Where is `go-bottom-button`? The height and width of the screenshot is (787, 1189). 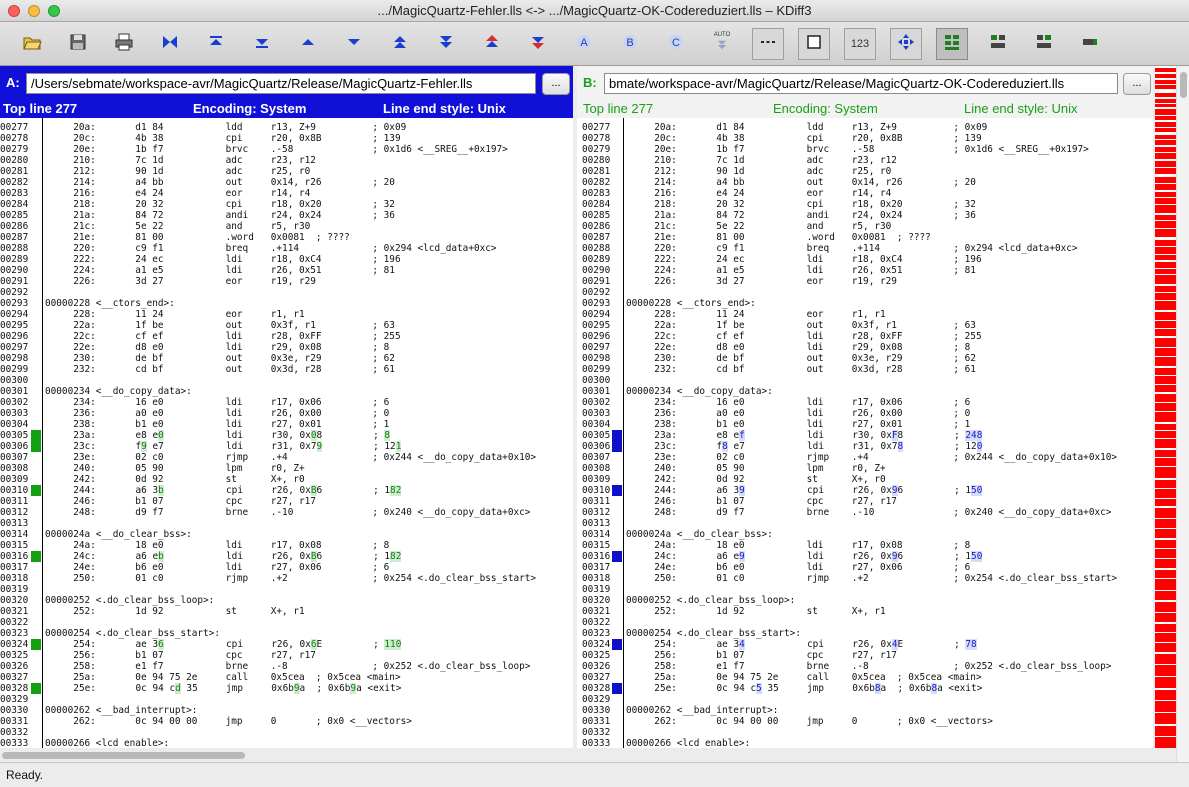 go-bottom-button is located at coordinates (262, 44).